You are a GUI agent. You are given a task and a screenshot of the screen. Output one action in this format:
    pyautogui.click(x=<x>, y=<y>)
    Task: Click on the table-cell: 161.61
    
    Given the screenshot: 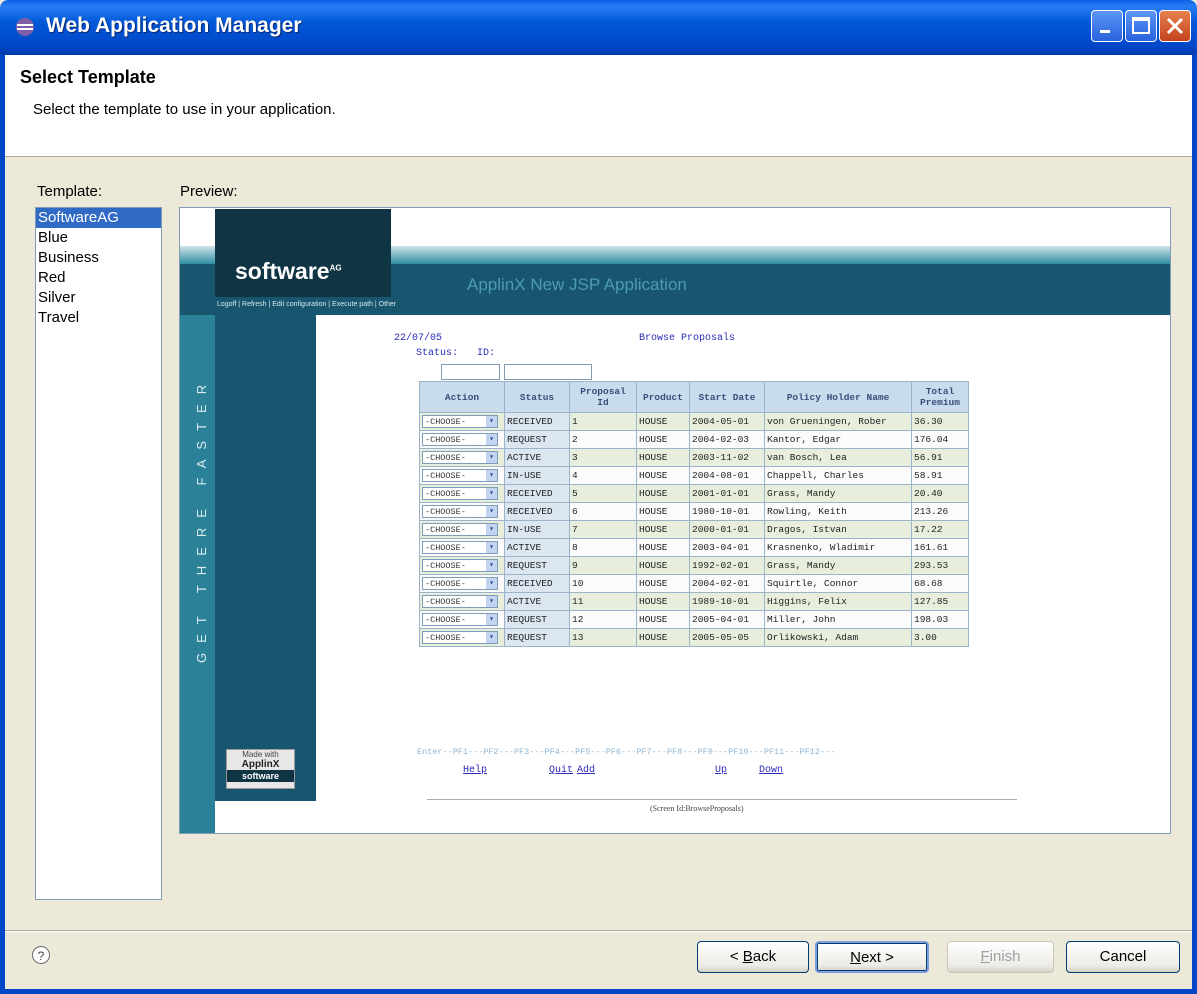 What is the action you would take?
    pyautogui.click(x=940, y=547)
    